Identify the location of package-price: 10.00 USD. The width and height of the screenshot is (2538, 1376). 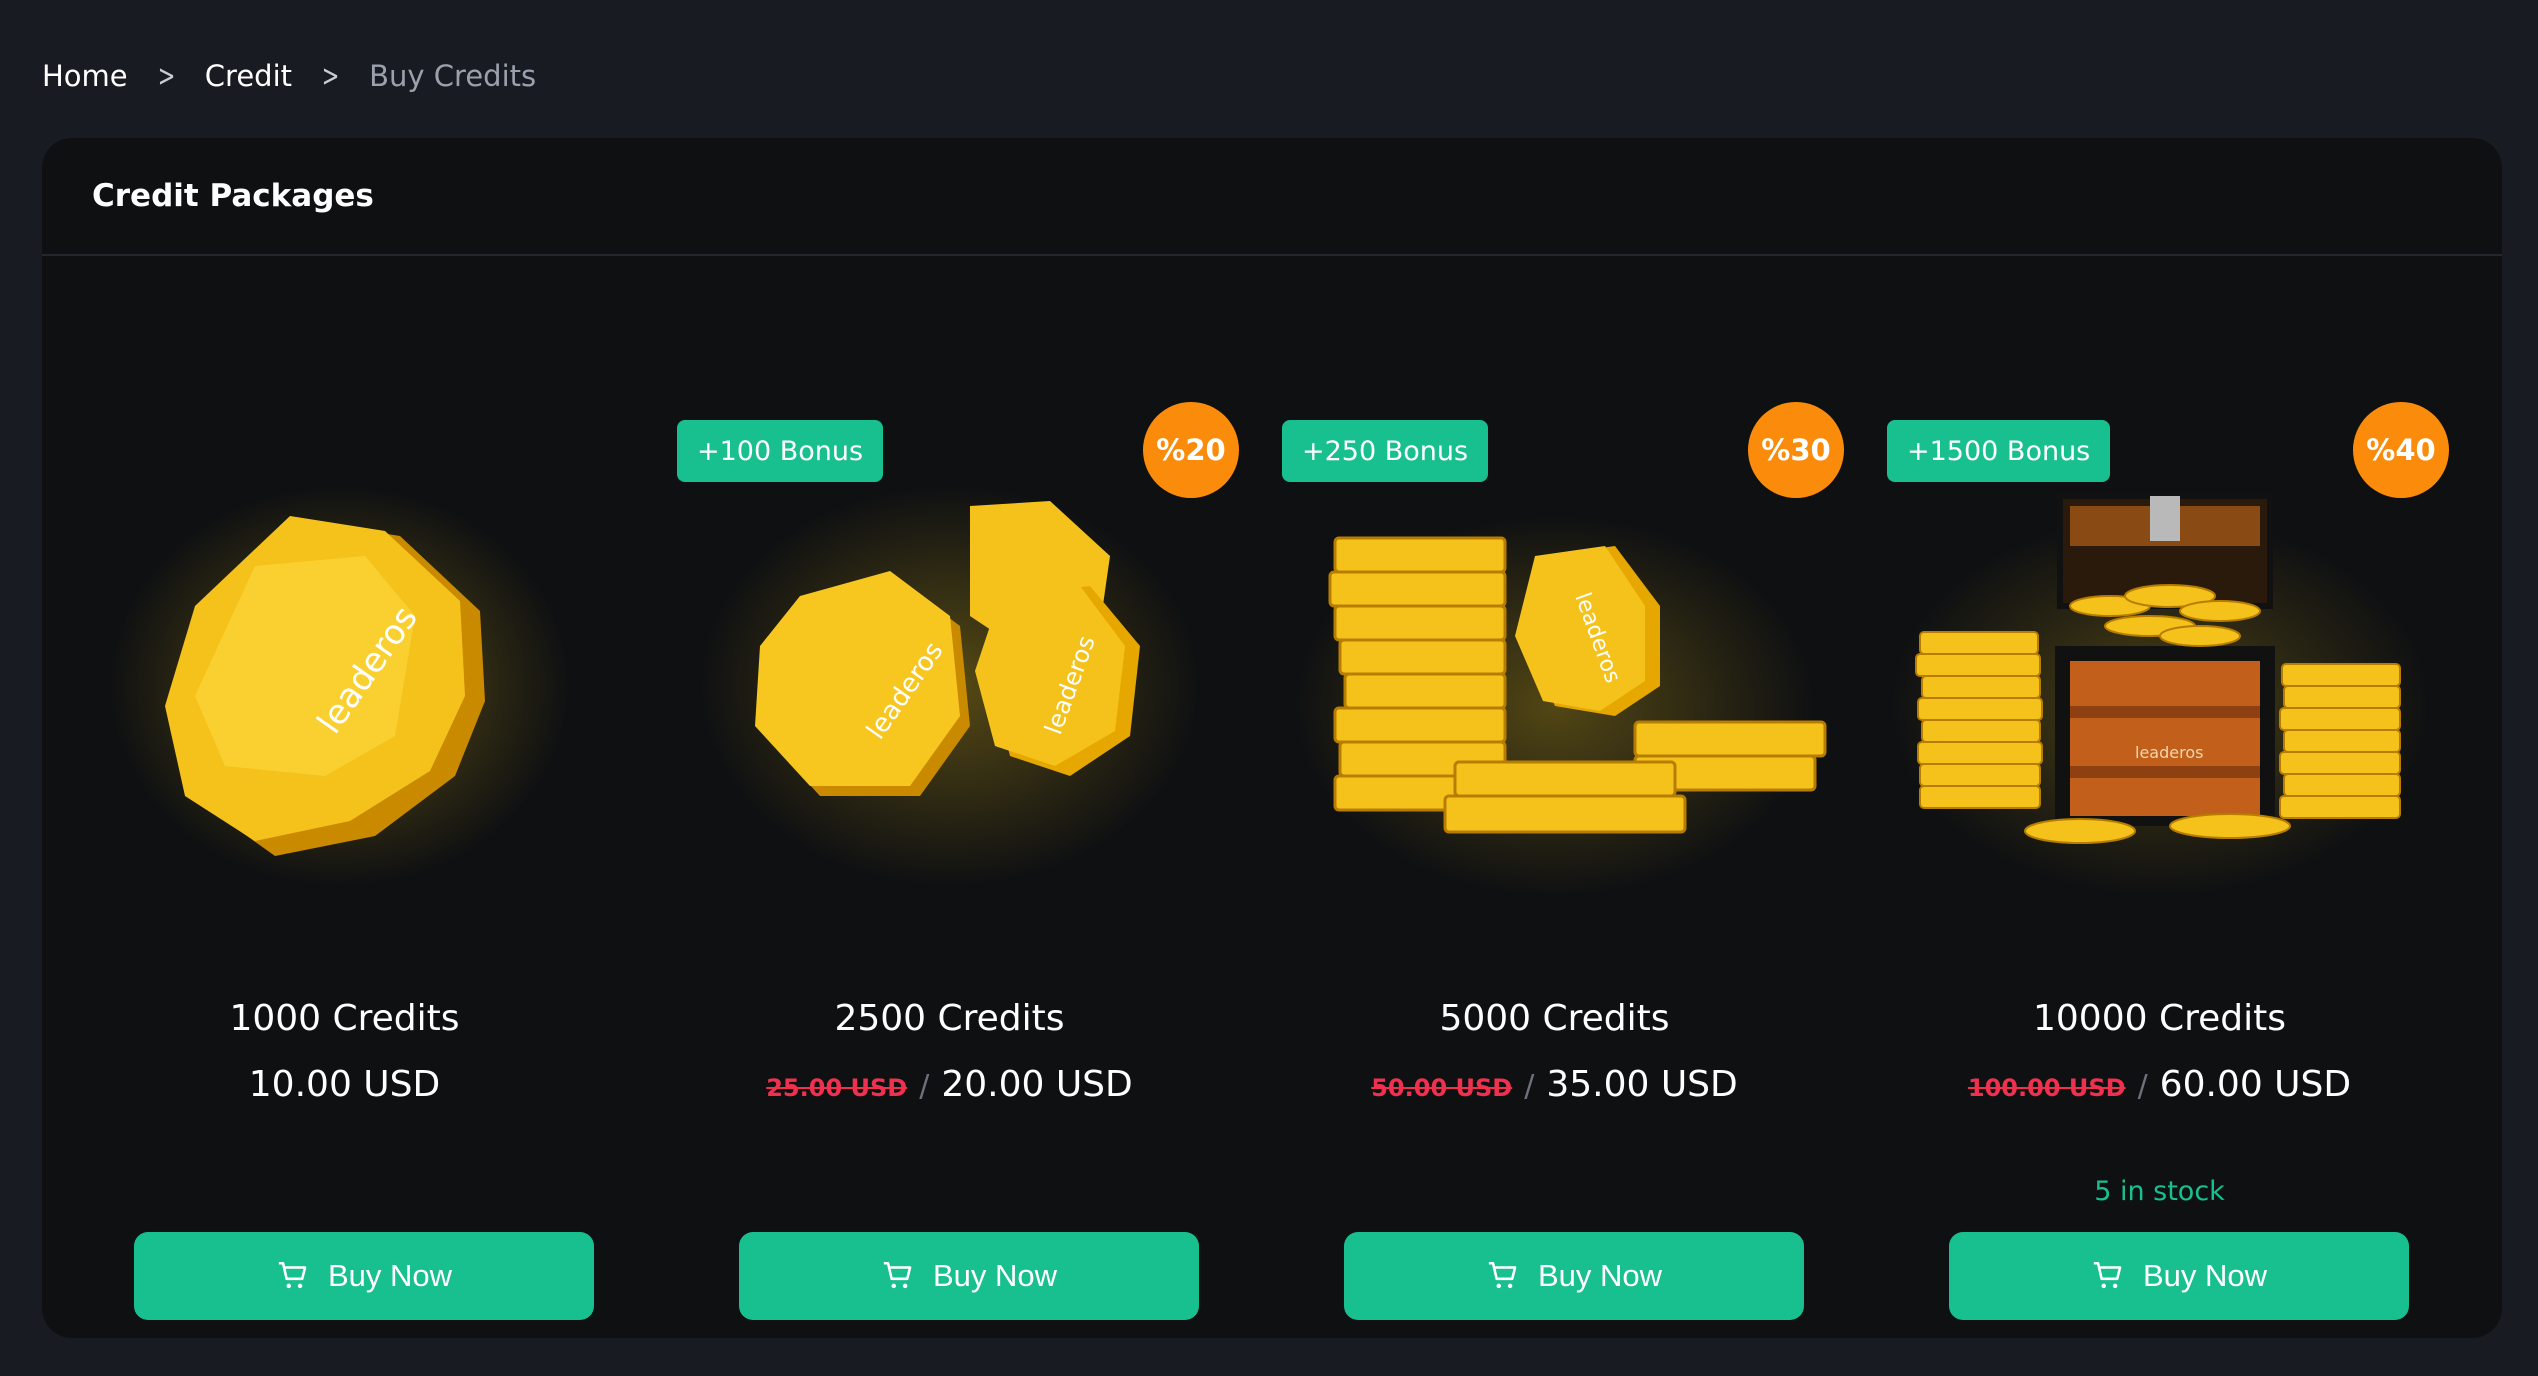
(344, 1084).